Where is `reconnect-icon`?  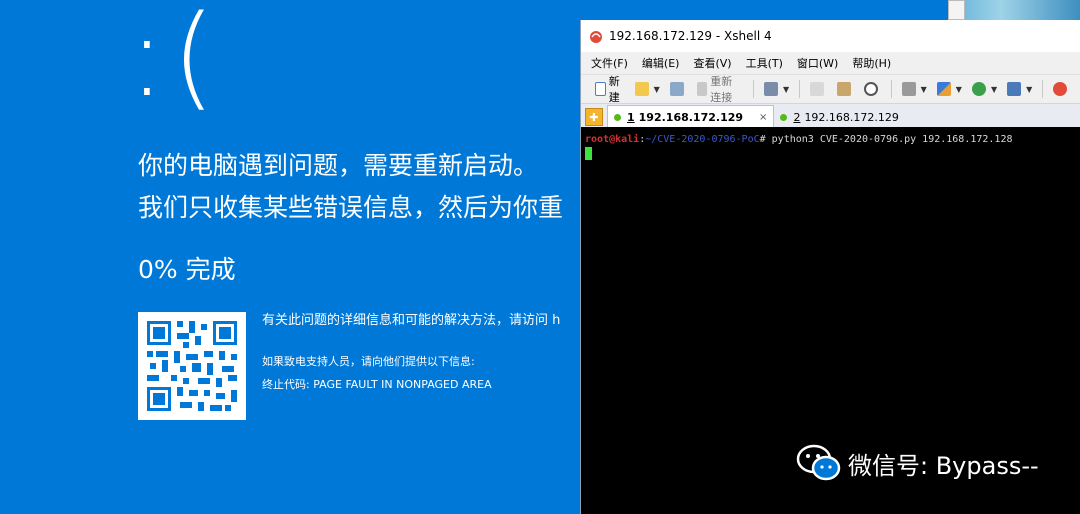
reconnect-icon is located at coordinates (702, 89).